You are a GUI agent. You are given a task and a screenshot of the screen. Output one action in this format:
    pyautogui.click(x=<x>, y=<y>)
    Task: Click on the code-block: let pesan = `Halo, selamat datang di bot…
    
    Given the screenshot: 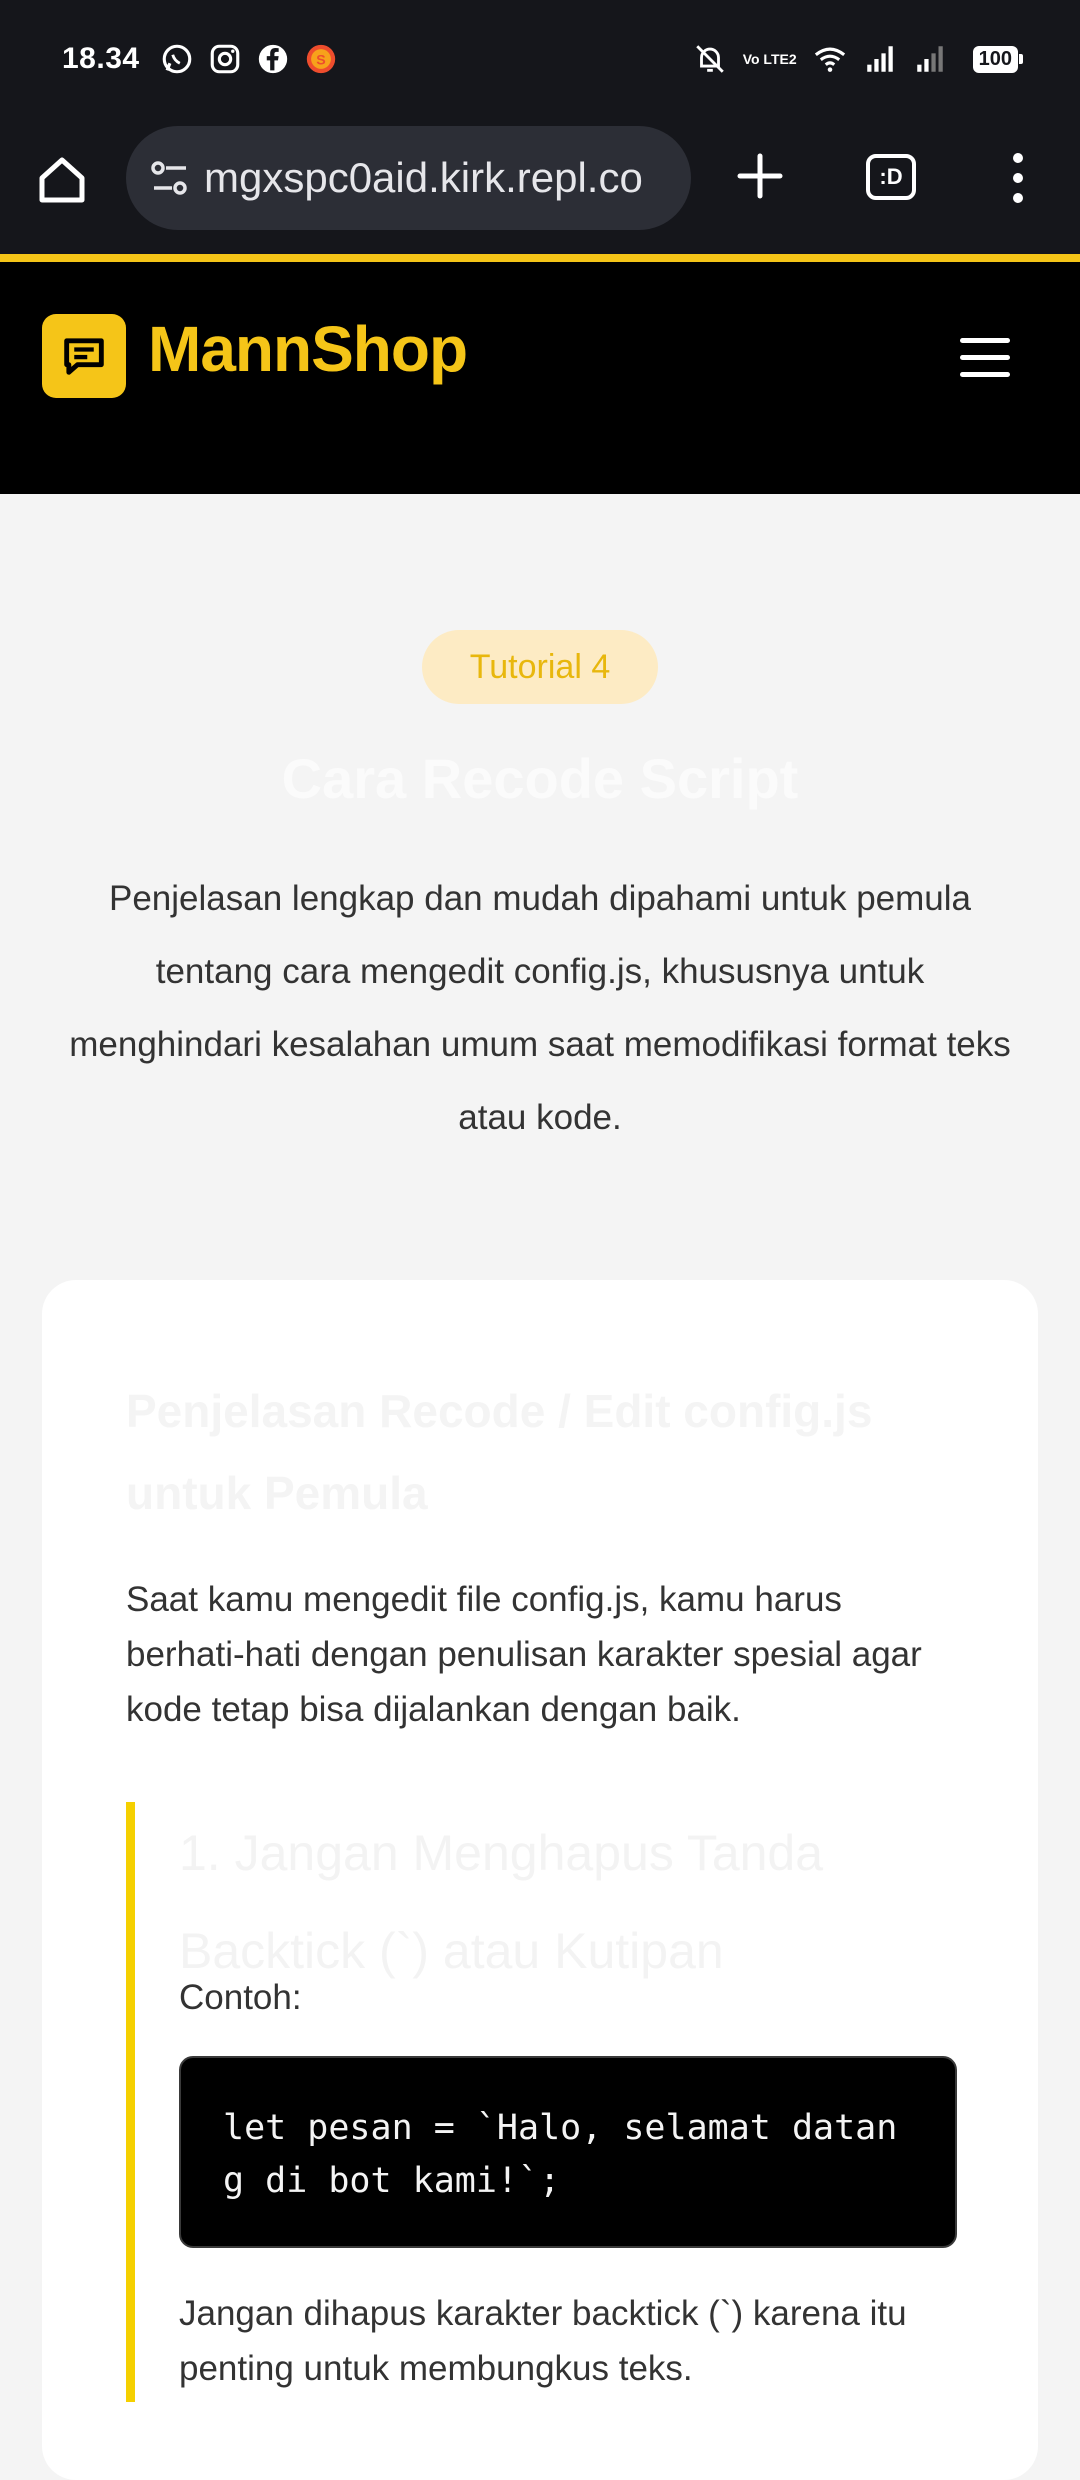 What is the action you would take?
    pyautogui.click(x=568, y=2152)
    